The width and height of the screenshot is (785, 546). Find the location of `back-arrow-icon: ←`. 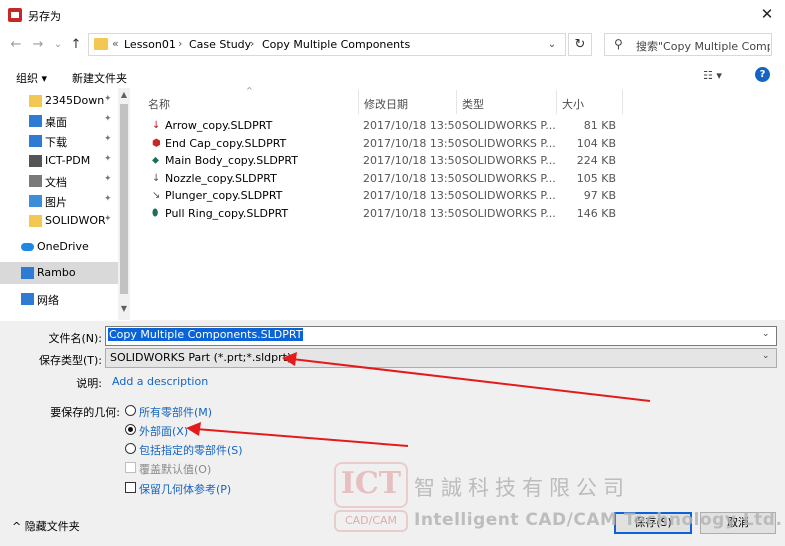

back-arrow-icon: ← is located at coordinates (16, 45).